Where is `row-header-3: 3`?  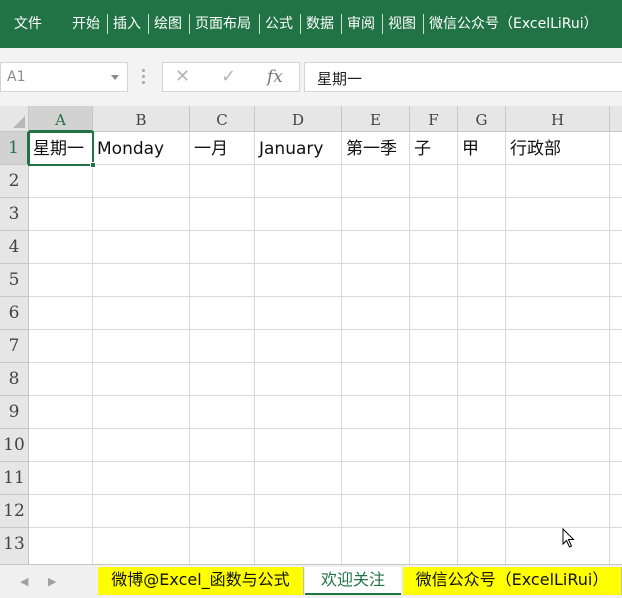
row-header-3: 3 is located at coordinates (14, 214).